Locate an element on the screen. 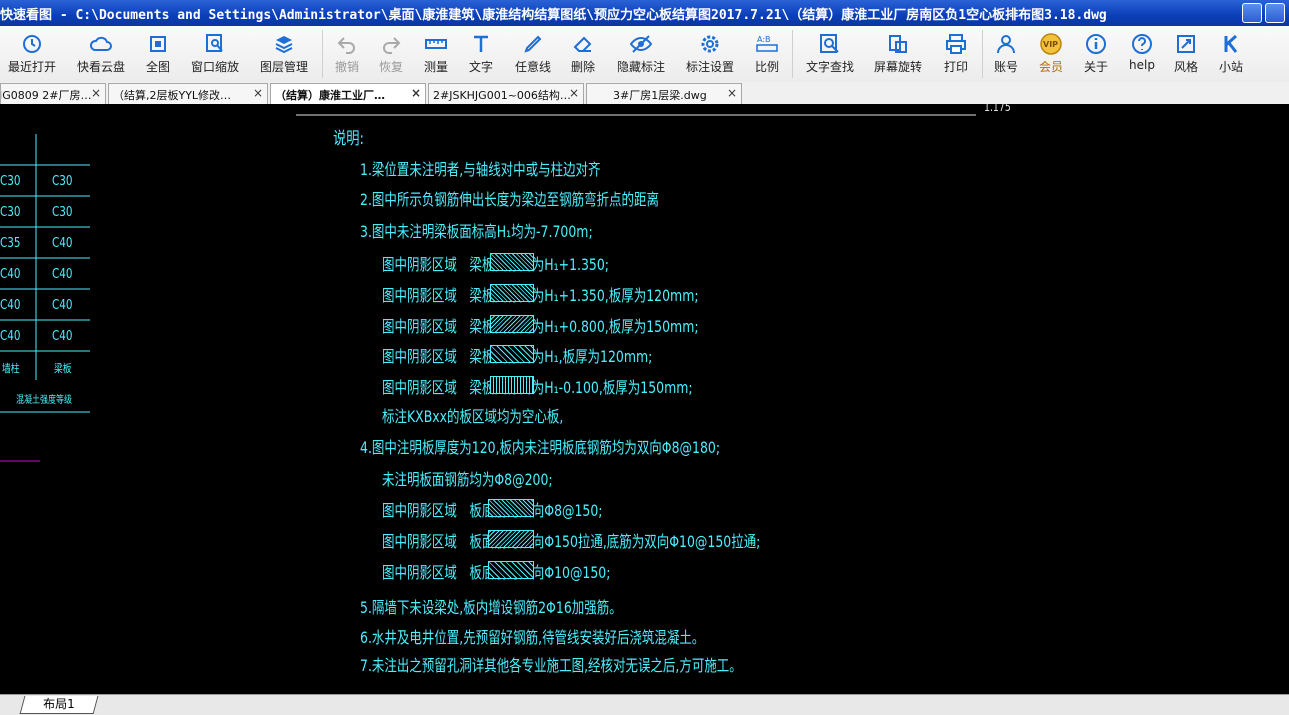 The image size is (1289, 715). layout-tab-label: 布局1 is located at coordinates (59, 704).